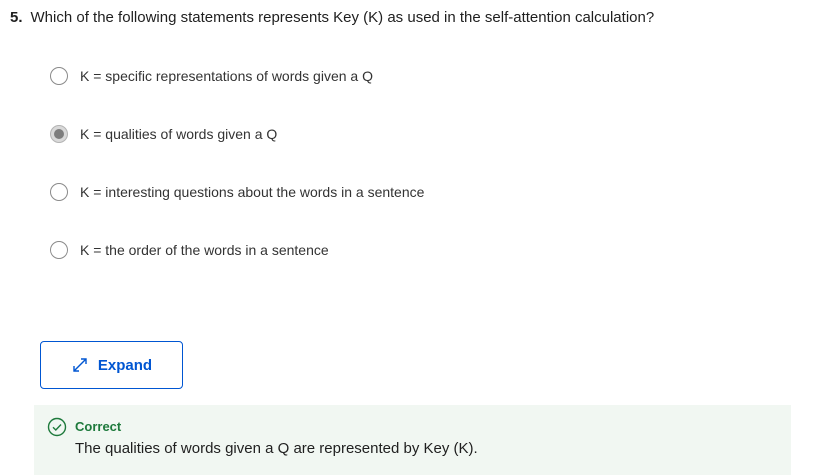 This screenshot has width=815, height=475. What do you see at coordinates (204, 250) in the screenshot?
I see `option-4-label: K = the order of the words in a sentence` at bounding box center [204, 250].